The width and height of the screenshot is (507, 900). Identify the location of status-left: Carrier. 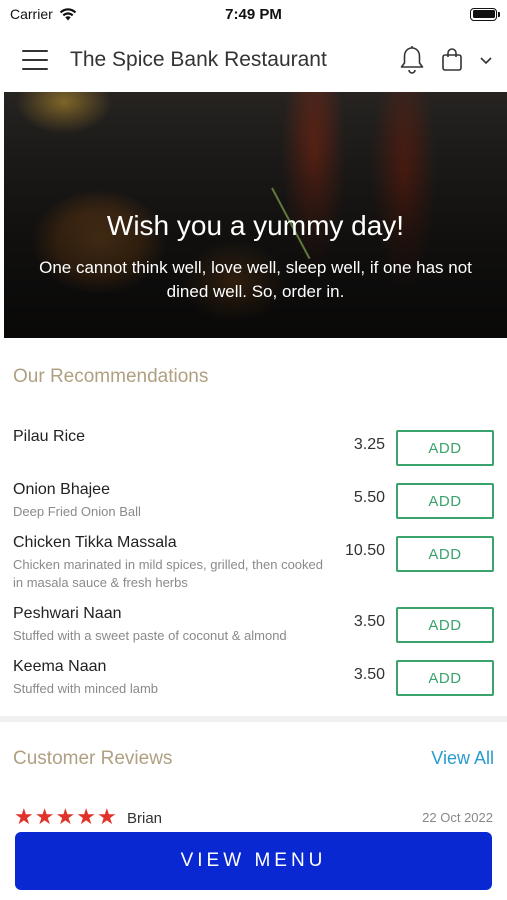
(43, 14).